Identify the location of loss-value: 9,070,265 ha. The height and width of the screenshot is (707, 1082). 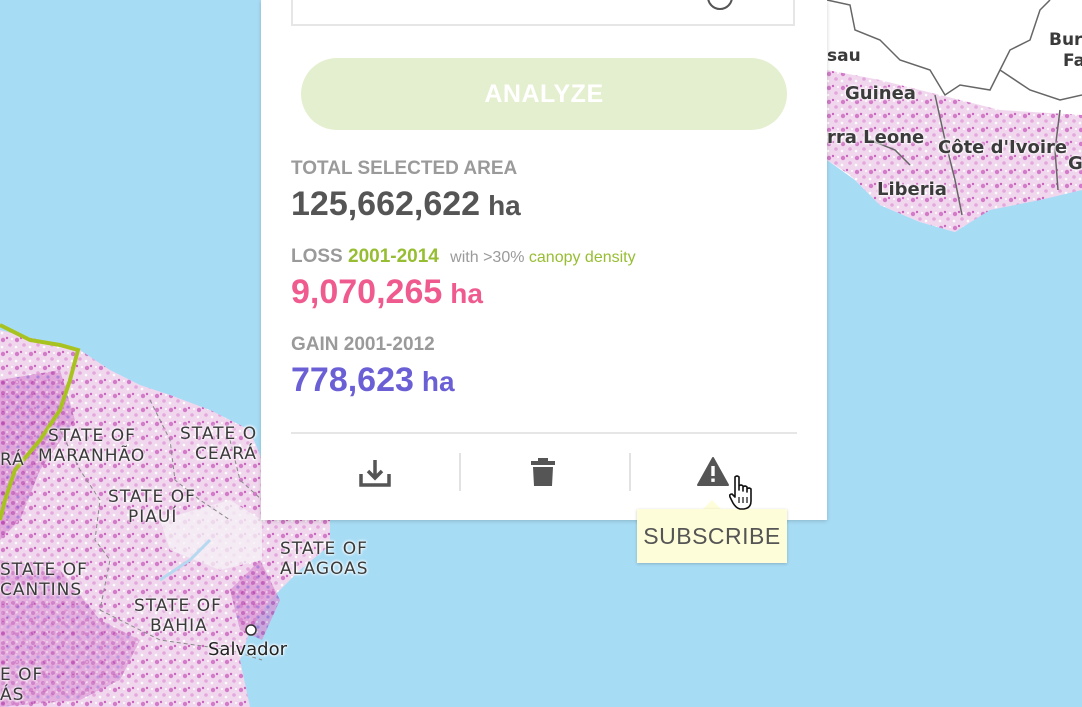
(387, 292).